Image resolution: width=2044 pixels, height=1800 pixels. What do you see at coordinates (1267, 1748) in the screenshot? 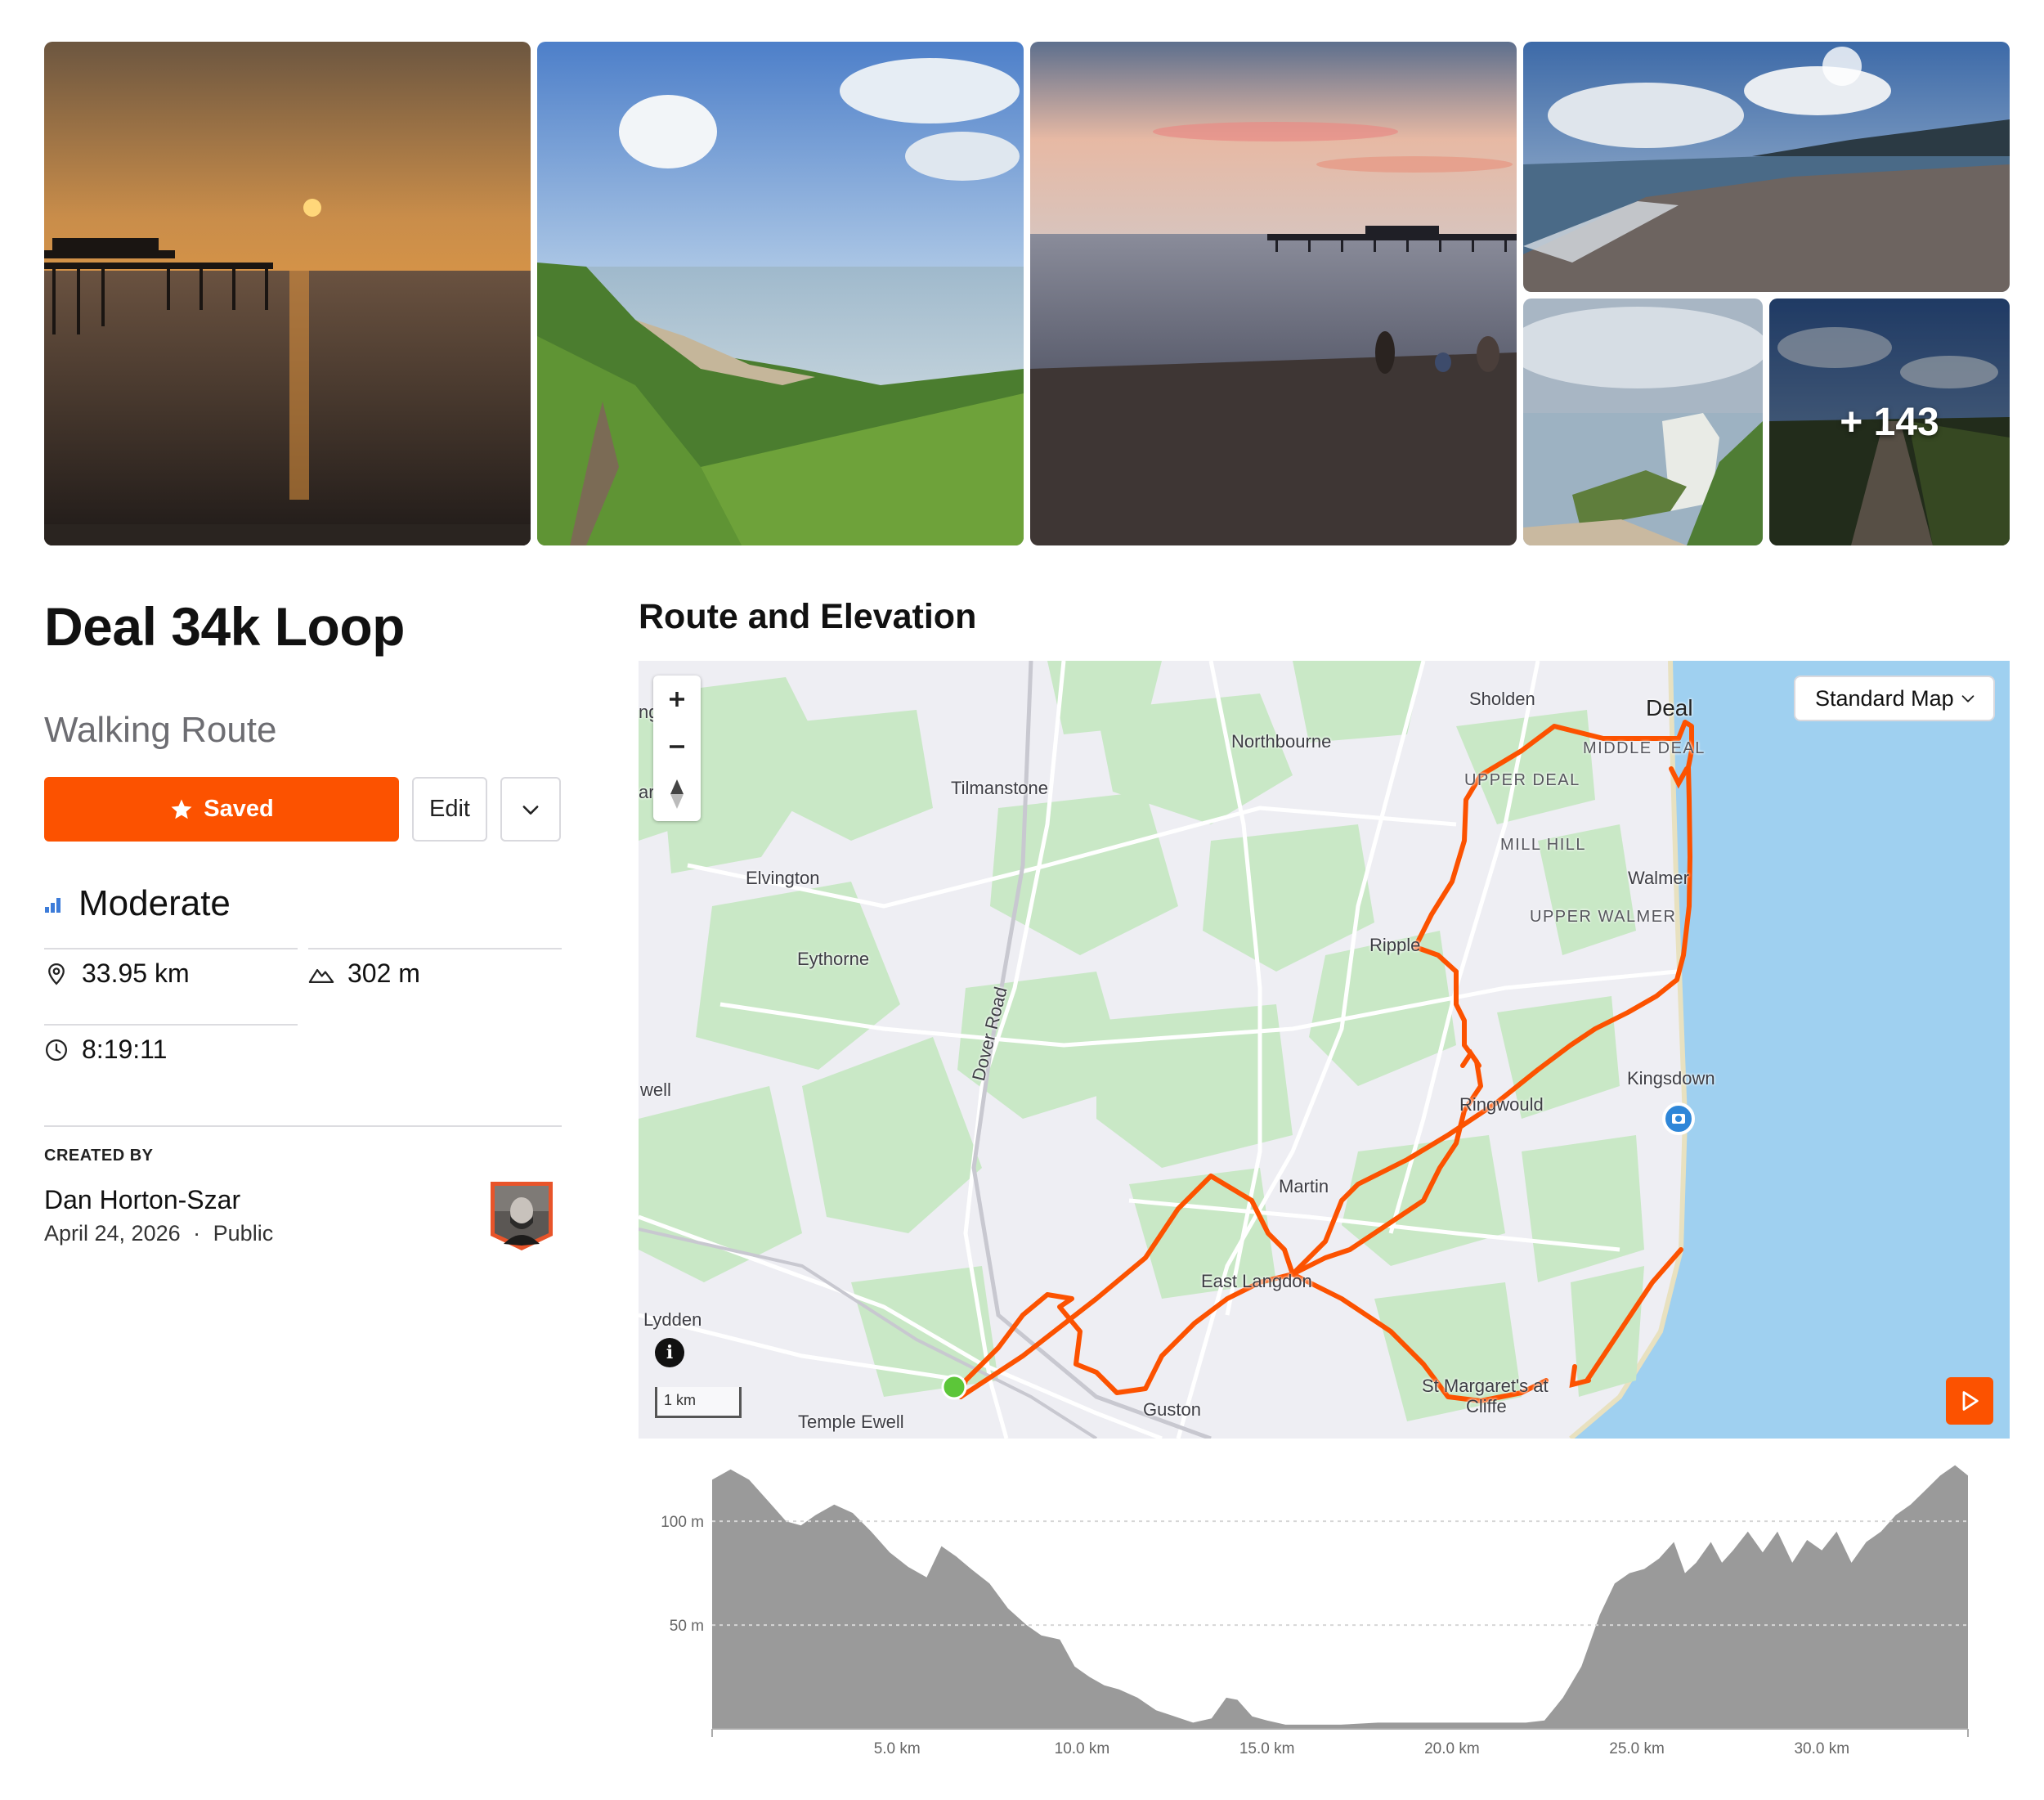
I see `x-tick-label: 15.0 km` at bounding box center [1267, 1748].